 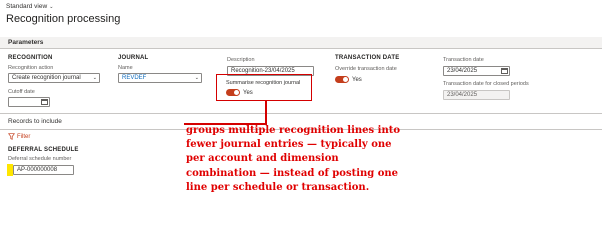 I want to click on annotation-connector, so click(x=266, y=112).